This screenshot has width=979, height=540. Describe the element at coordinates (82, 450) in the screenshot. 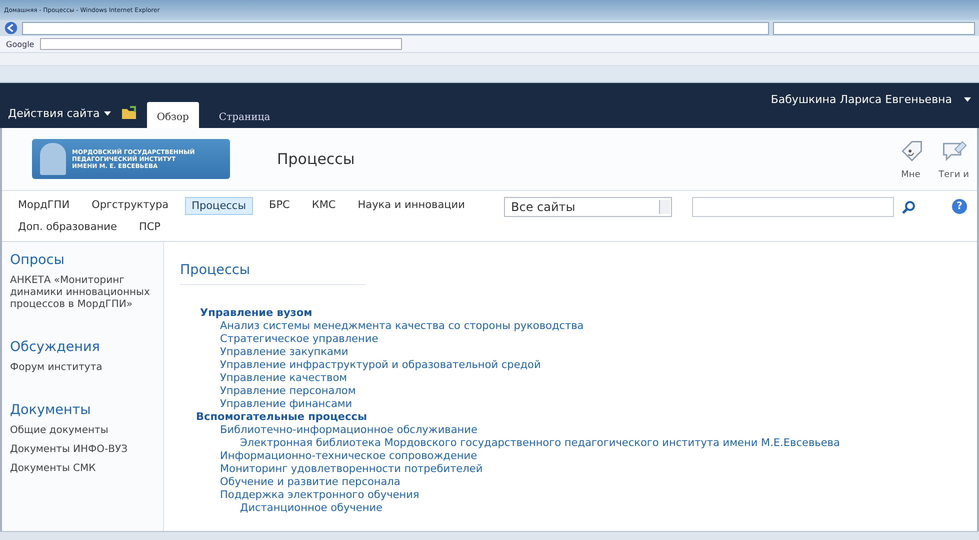

I see `sidebar-link: Документы ИНФО-ВУЗ` at that location.